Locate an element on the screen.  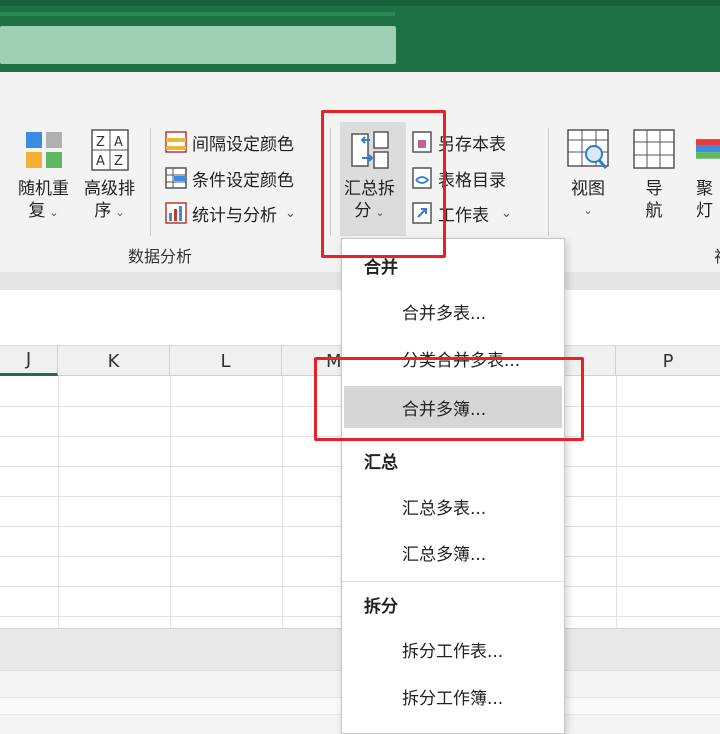
condition-color-label: 条件设定颜色 is located at coordinates (243, 180).